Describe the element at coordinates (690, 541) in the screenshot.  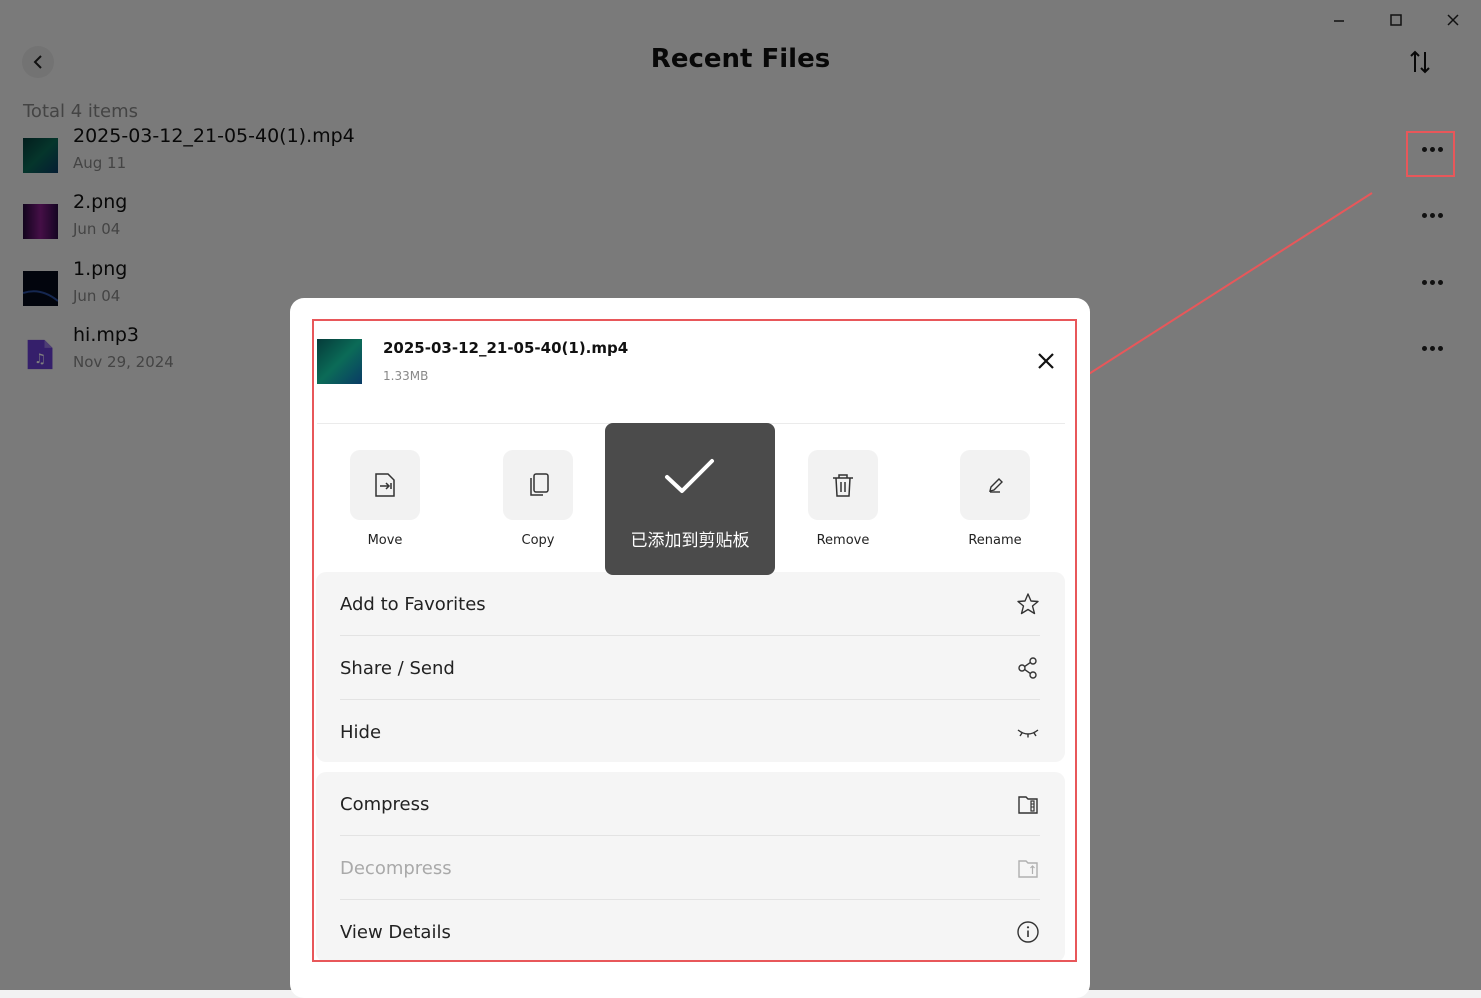
I see `toast-message: 已添加到剪贴板` at that location.